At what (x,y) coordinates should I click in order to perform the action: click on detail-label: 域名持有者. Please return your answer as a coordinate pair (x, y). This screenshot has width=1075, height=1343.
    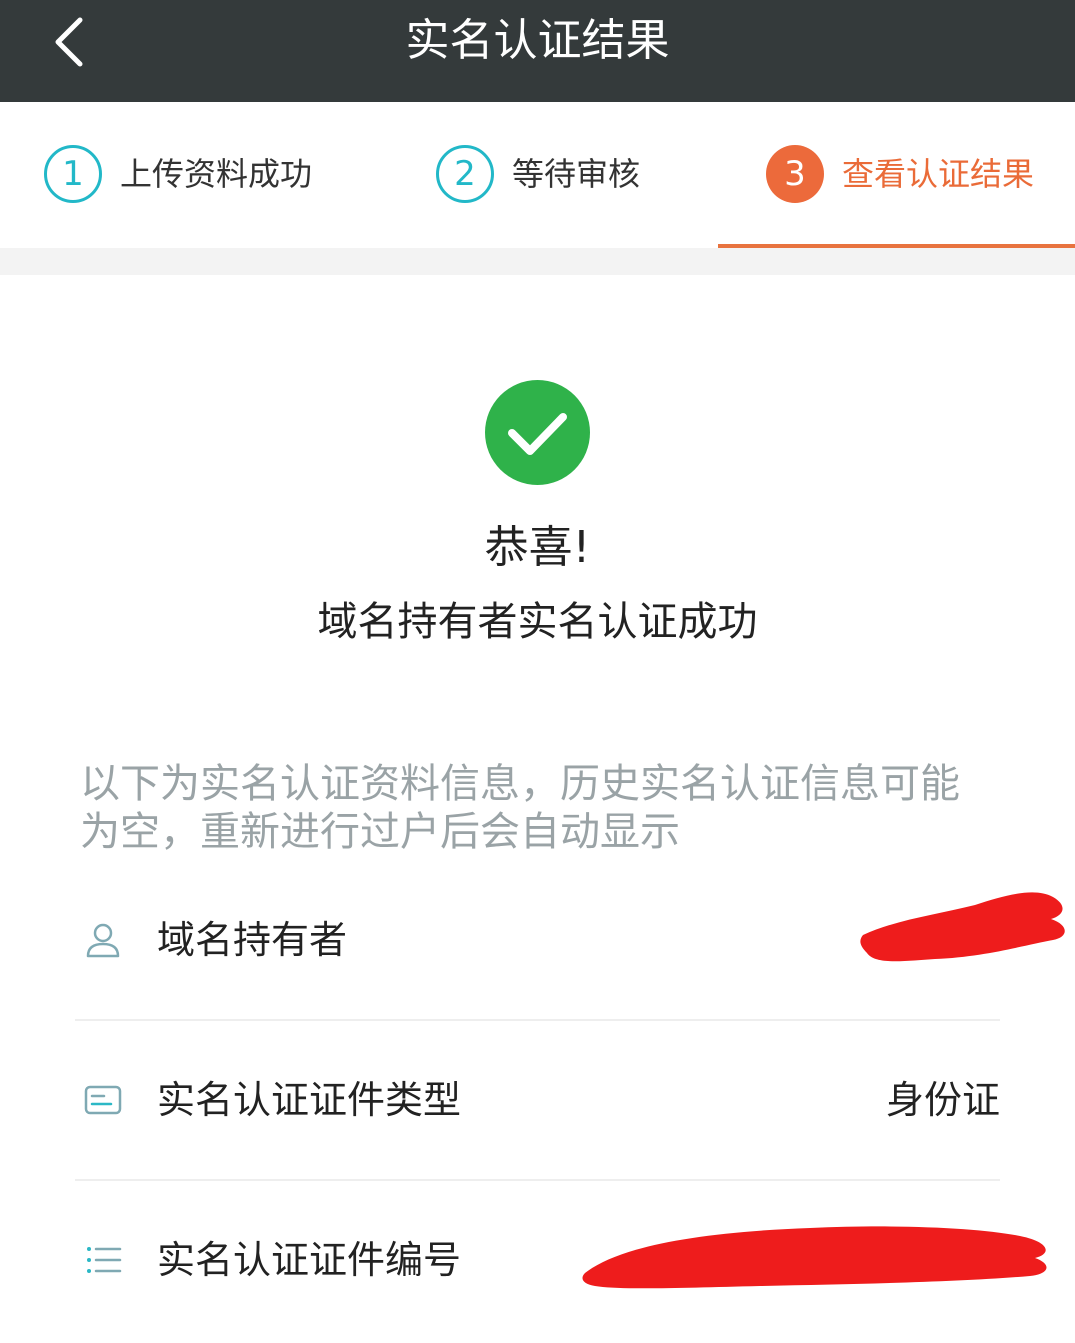
    Looking at the image, I should click on (252, 940).